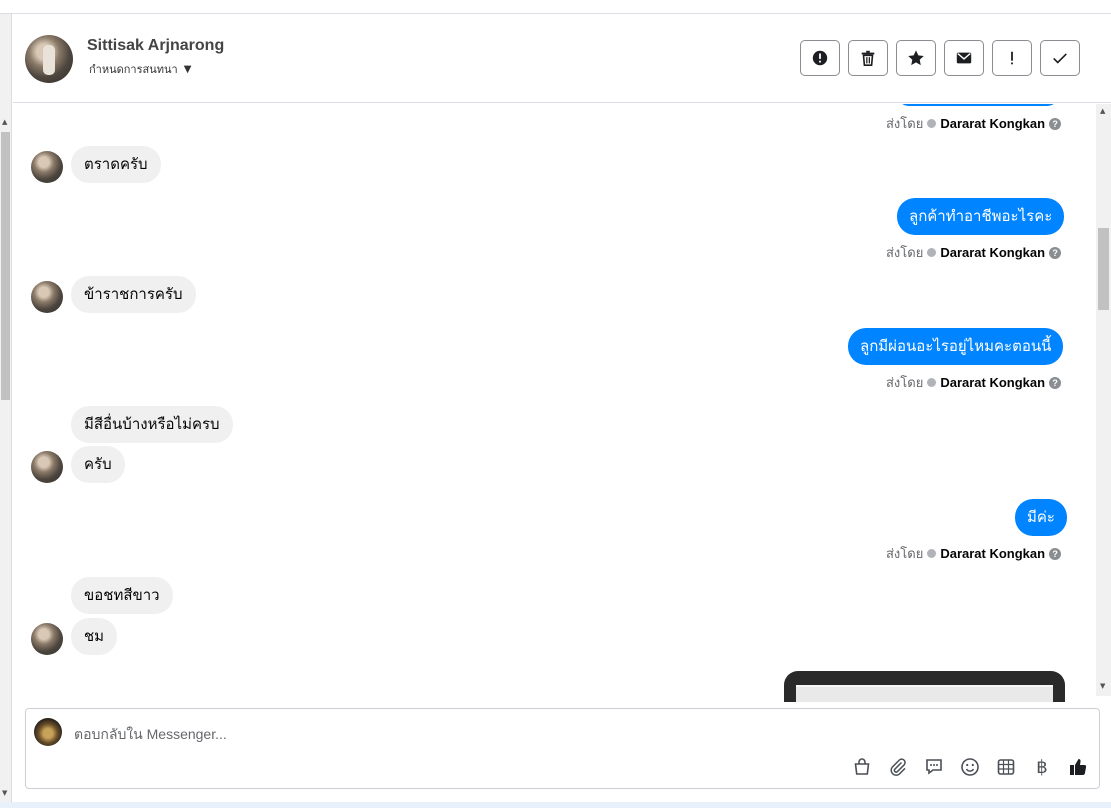  Describe the element at coordinates (94, 636) in the screenshot. I see `incoming-message: ชม` at that location.